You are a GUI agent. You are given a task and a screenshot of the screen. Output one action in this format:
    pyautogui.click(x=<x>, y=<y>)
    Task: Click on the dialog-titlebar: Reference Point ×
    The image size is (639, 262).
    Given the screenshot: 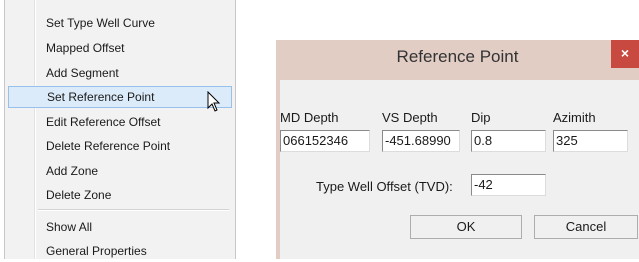 What is the action you would take?
    pyautogui.click(x=457, y=60)
    